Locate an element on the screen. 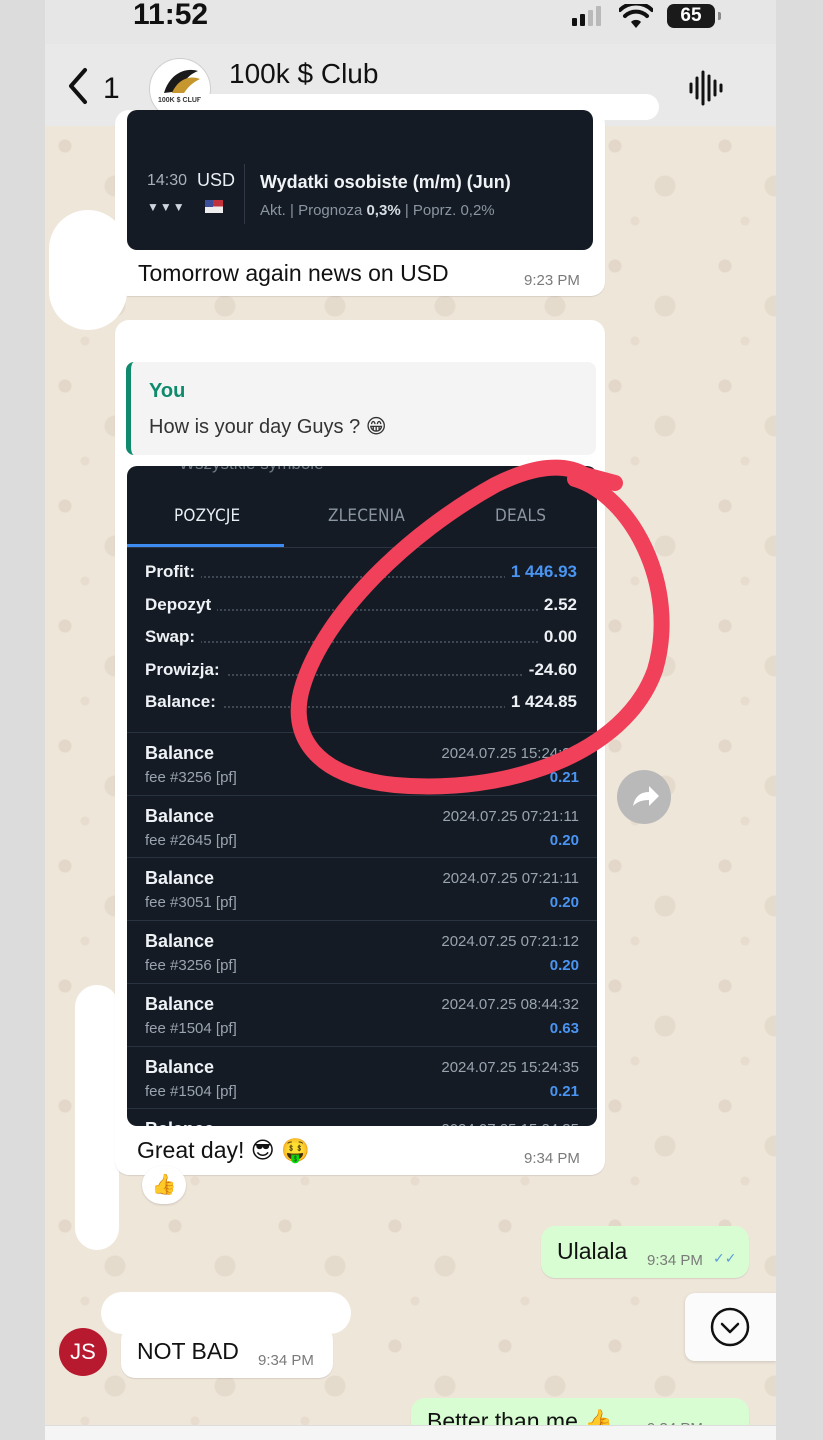  wifi-icon is located at coordinates (636, 16).